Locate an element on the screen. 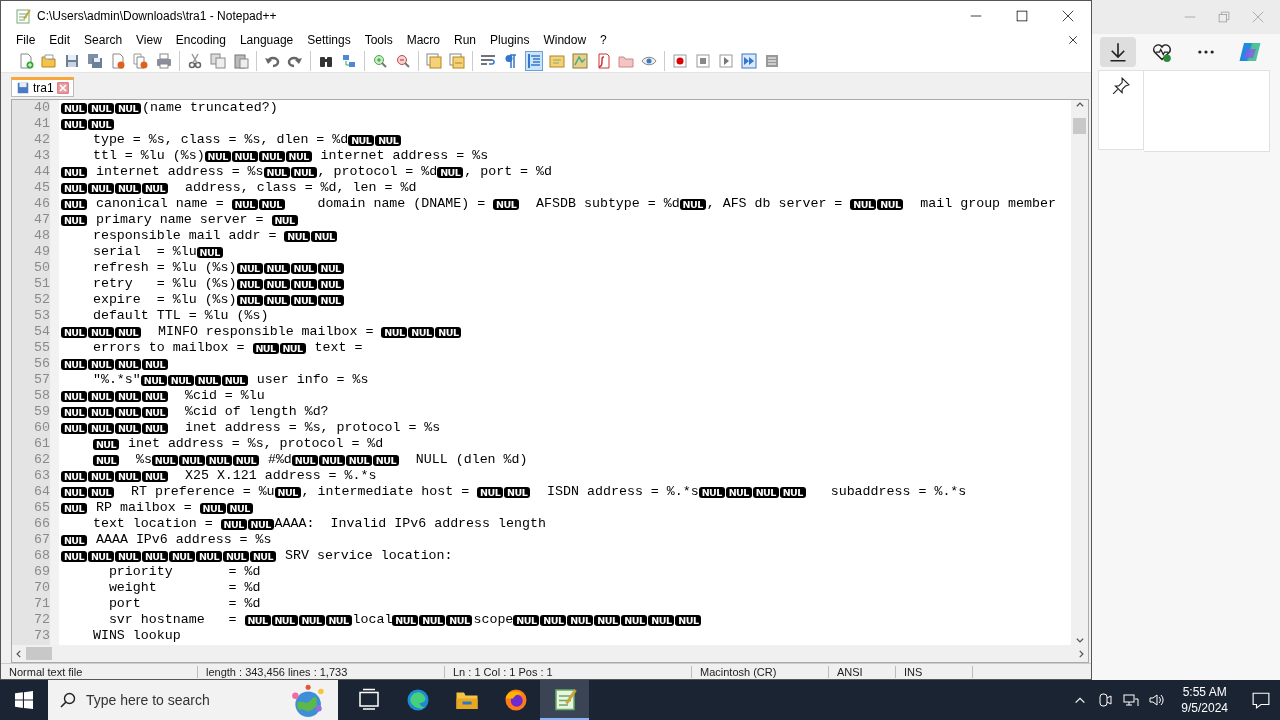  scissors-icon is located at coordinates (195, 60).